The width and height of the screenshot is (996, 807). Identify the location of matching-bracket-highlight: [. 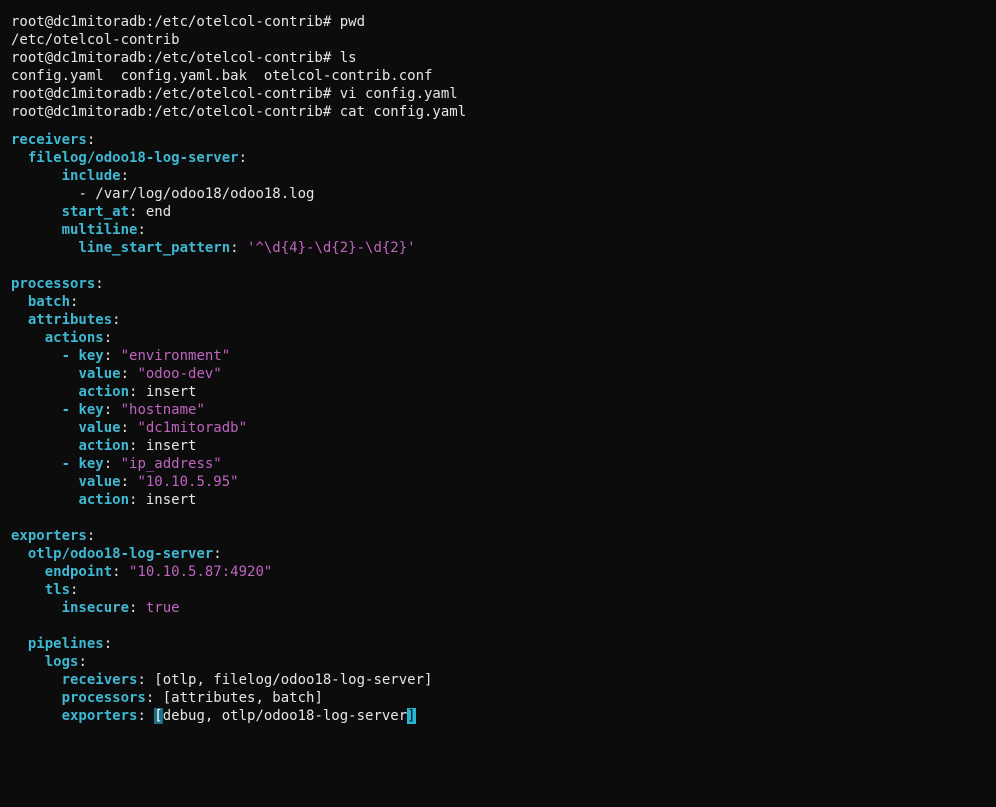
(158, 716).